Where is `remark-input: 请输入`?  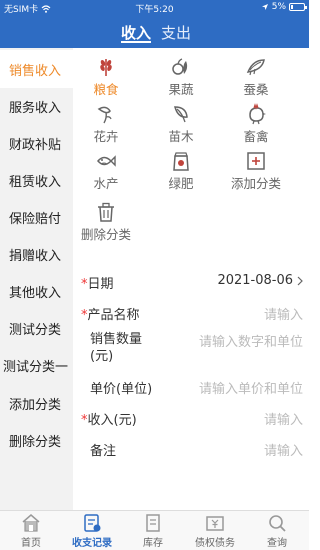 remark-input: 请输入 is located at coordinates (283, 449).